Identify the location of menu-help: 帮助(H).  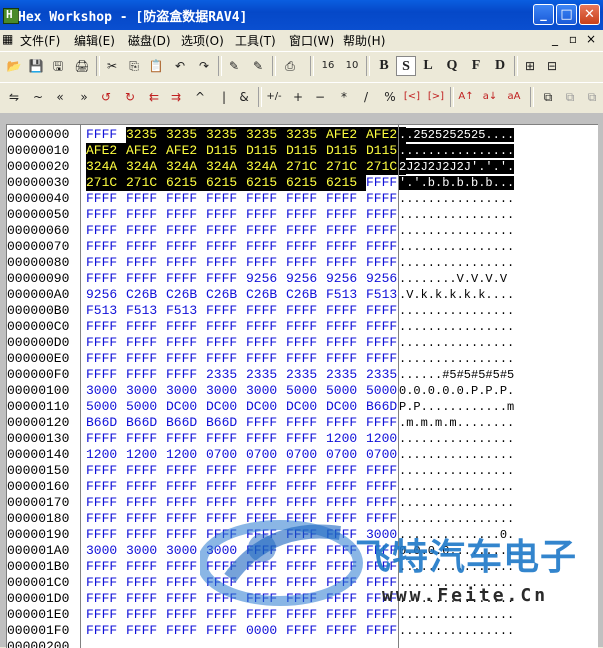
(364, 40).